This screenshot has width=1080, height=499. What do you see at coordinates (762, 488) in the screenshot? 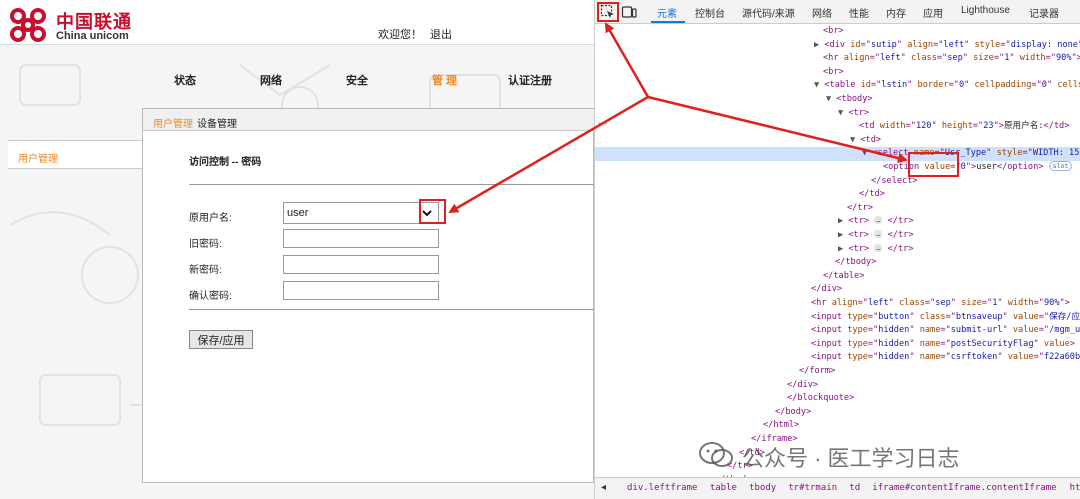
I see `dom-breadcrumb-item: tbody` at bounding box center [762, 488].